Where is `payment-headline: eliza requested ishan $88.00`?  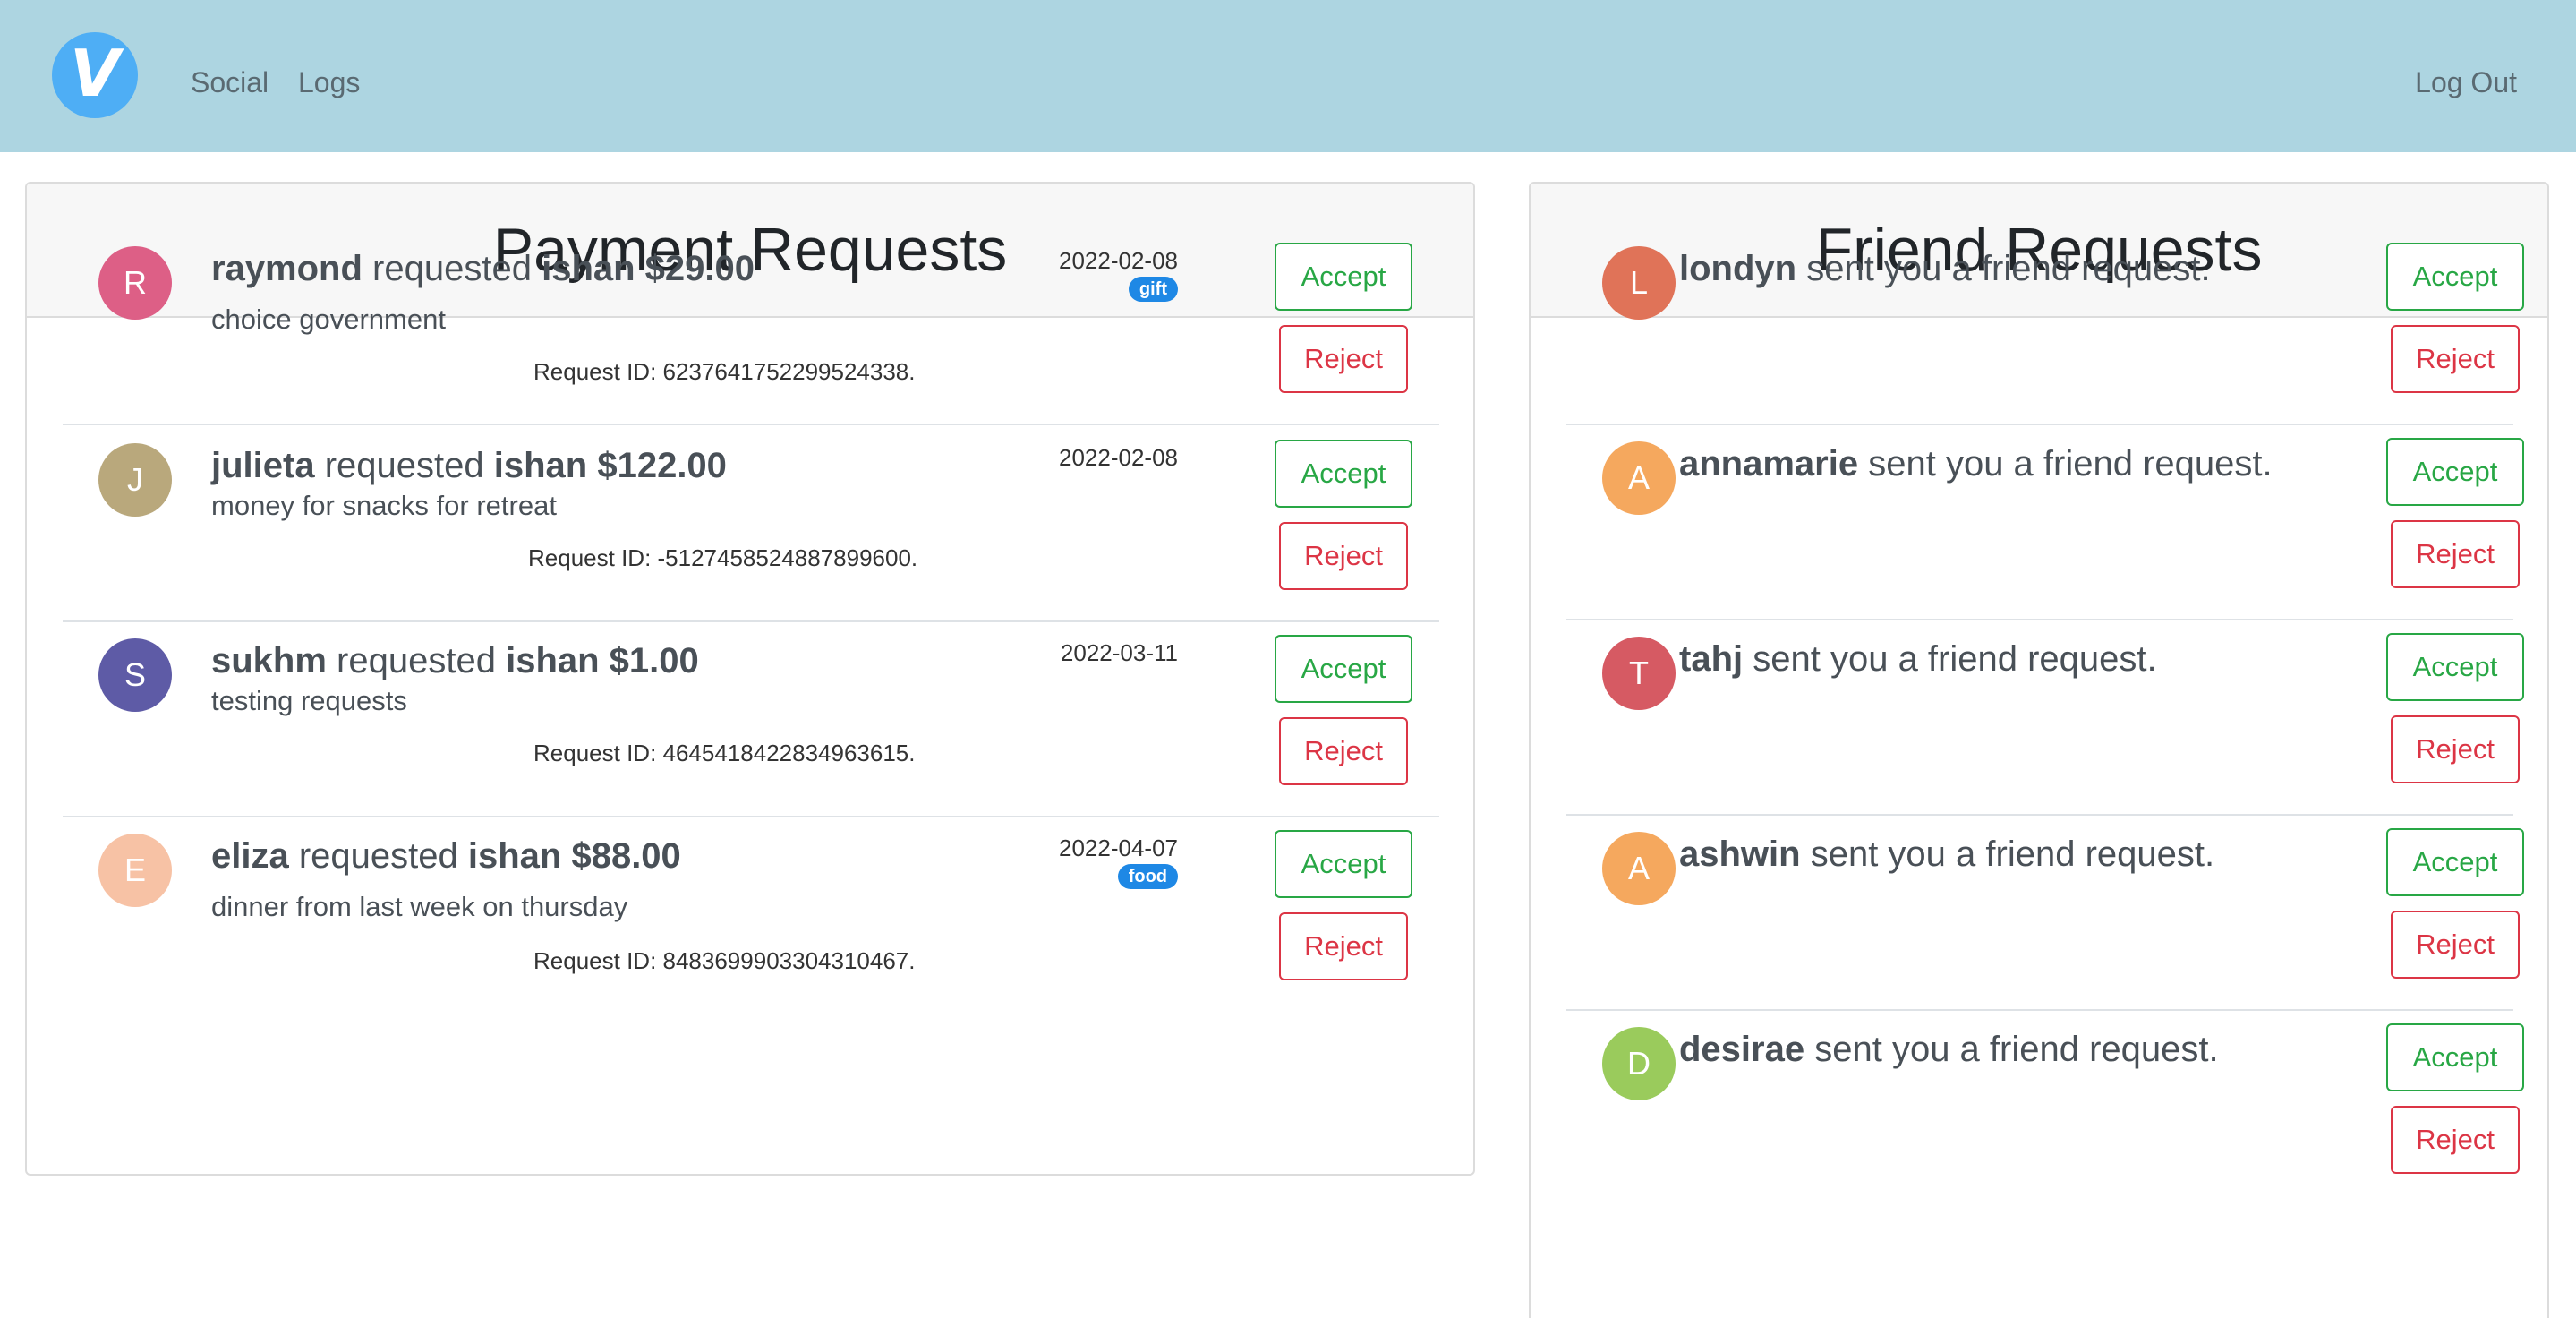 payment-headline: eliza requested ishan $88.00 is located at coordinates (446, 856).